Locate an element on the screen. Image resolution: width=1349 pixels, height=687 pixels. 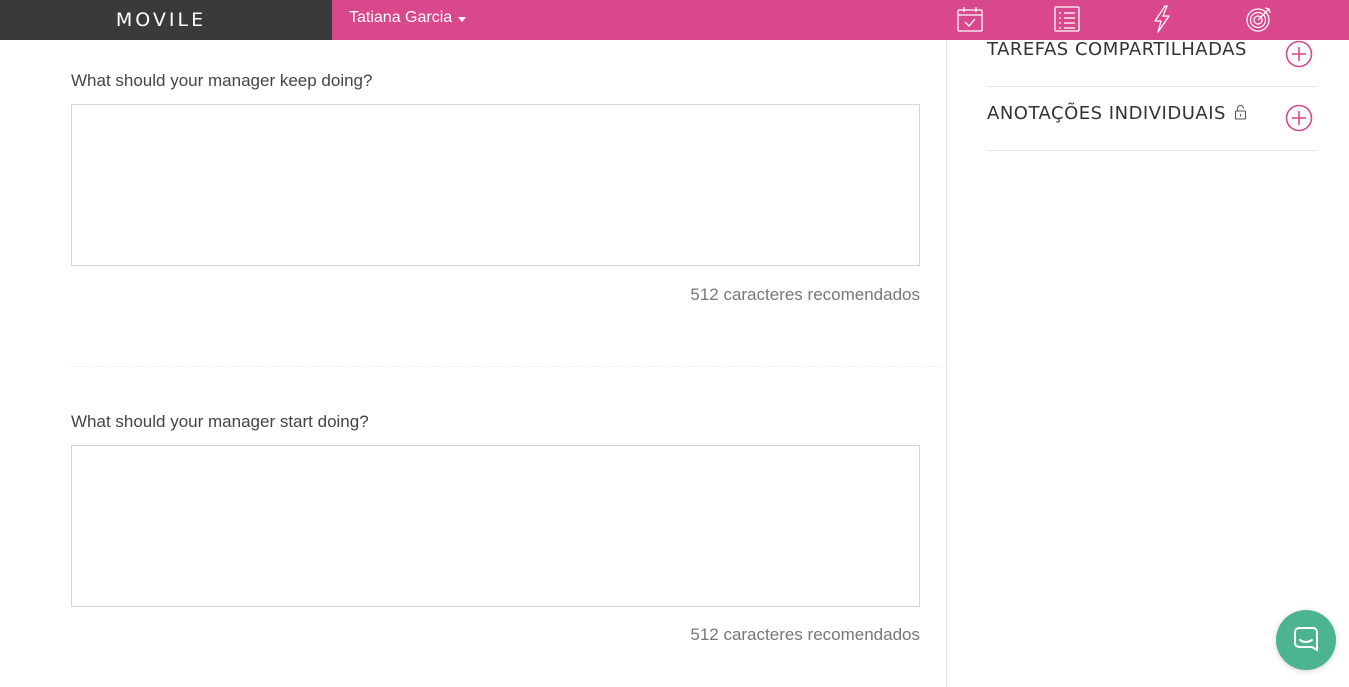
start-doing-textarea is located at coordinates (495, 526).